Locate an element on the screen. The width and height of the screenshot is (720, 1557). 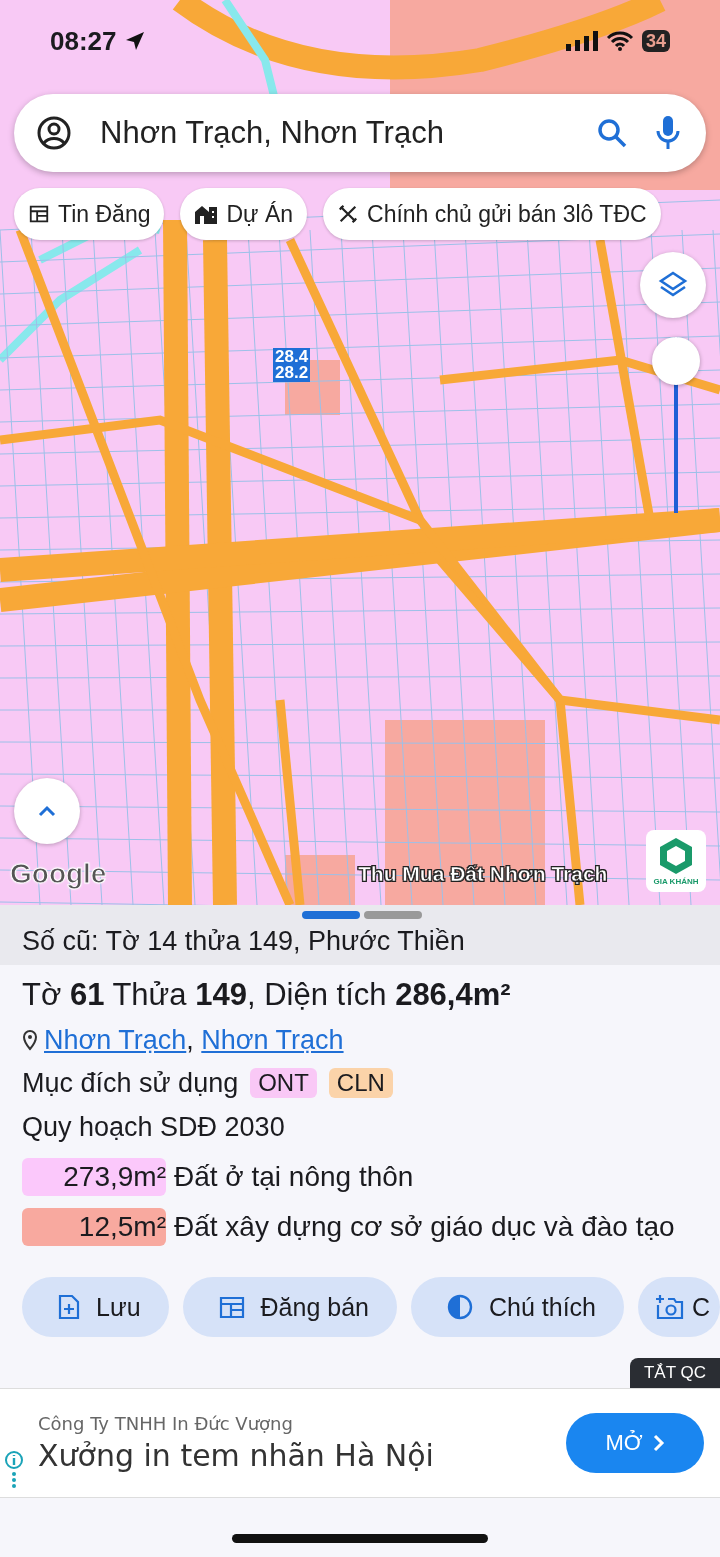
battery-level: 34 is located at coordinates (655, 41).